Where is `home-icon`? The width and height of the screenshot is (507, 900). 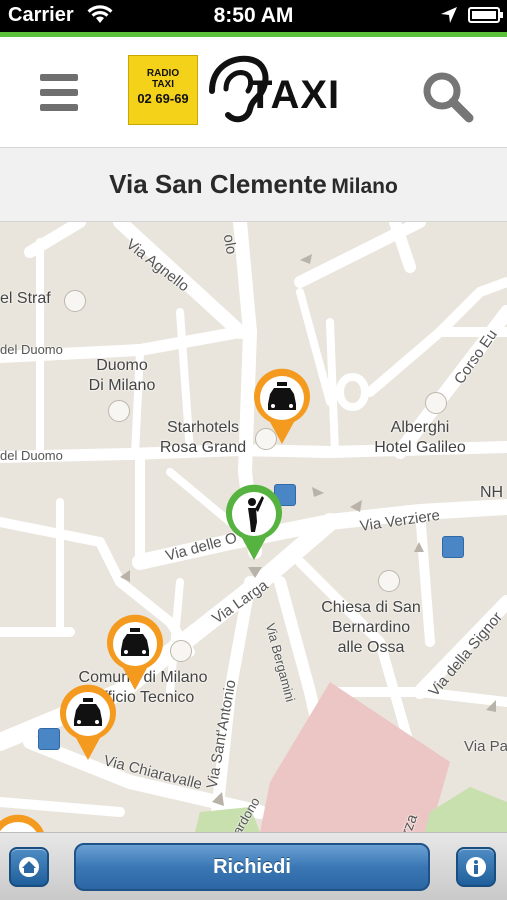
home-icon is located at coordinates (29, 867).